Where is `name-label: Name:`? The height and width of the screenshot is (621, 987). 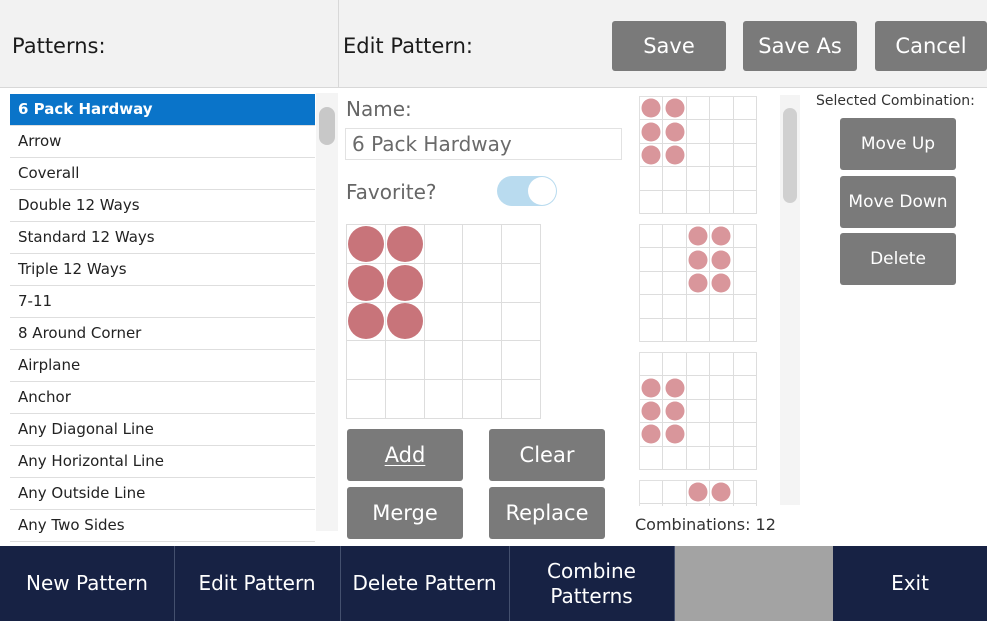
name-label: Name: is located at coordinates (379, 109).